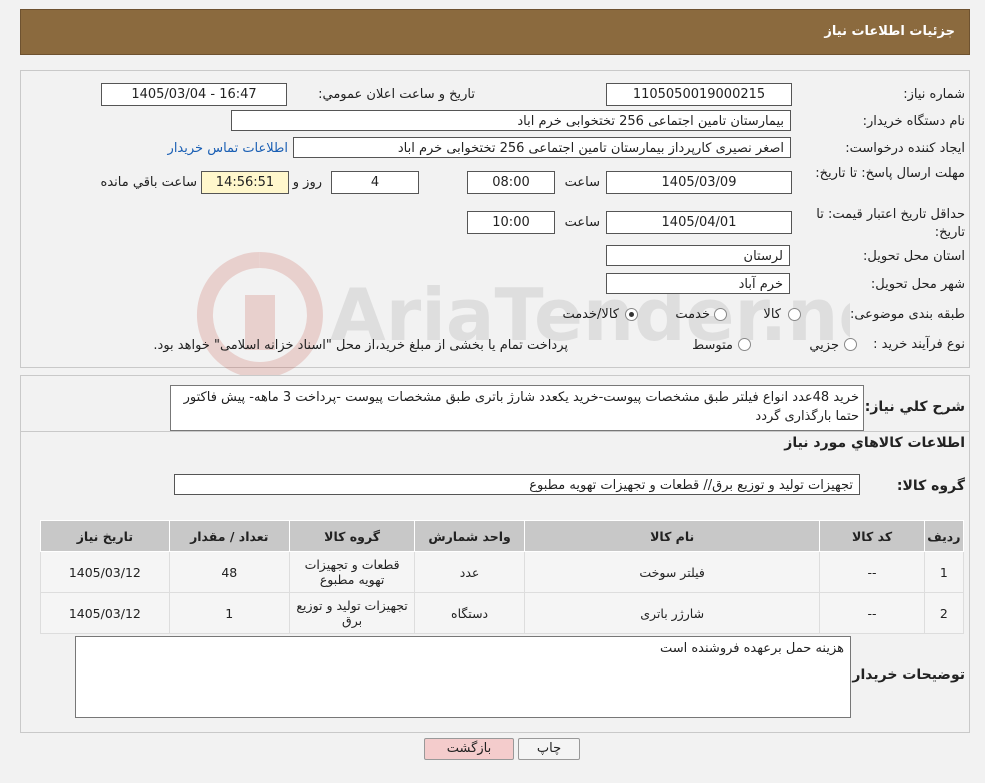 The image size is (985, 783). I want to click on validity-time-label: ساعت, so click(582, 222).